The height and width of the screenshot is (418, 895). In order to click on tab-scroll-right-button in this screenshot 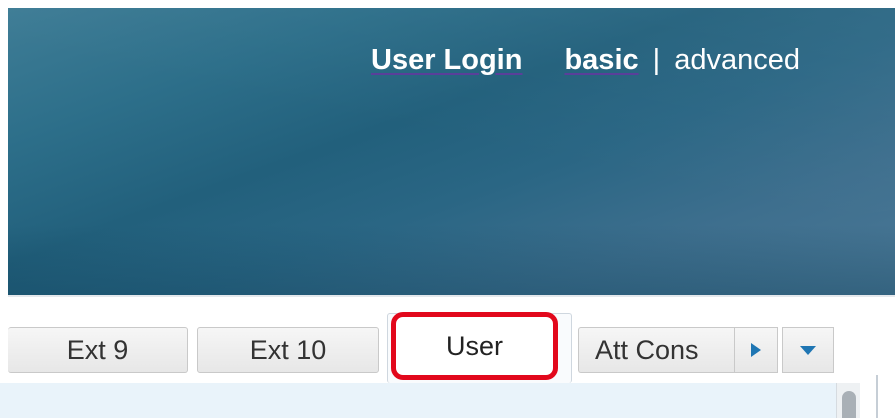, I will do `click(756, 350)`.